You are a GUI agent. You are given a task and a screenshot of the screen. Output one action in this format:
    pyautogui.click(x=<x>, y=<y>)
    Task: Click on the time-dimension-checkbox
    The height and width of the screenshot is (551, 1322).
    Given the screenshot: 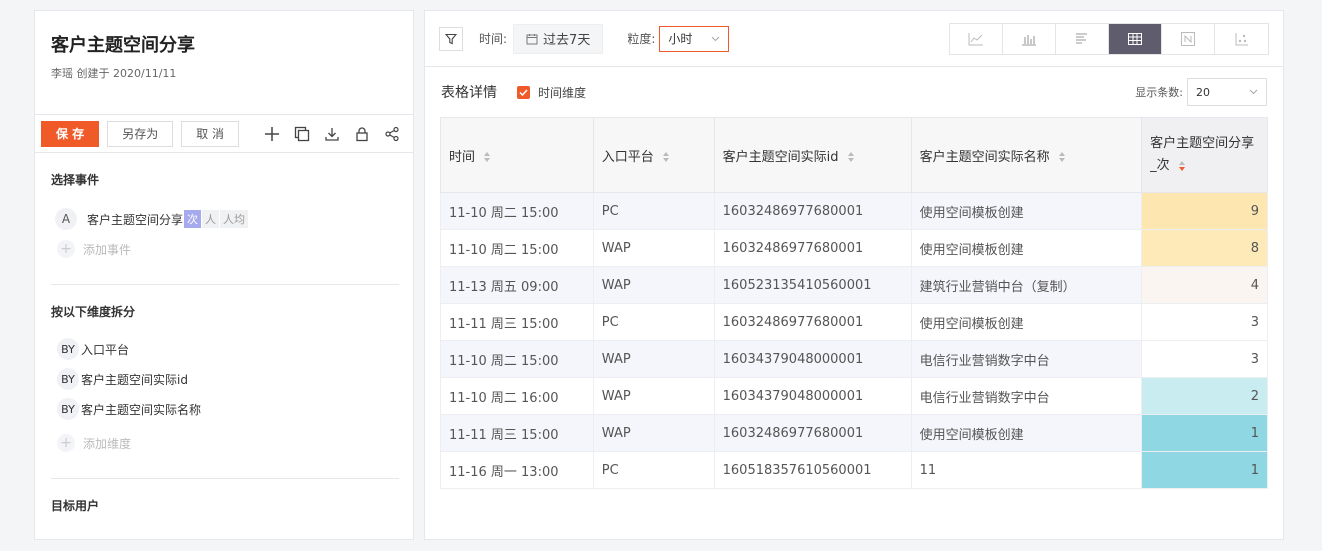 What is the action you would take?
    pyautogui.click(x=523, y=92)
    